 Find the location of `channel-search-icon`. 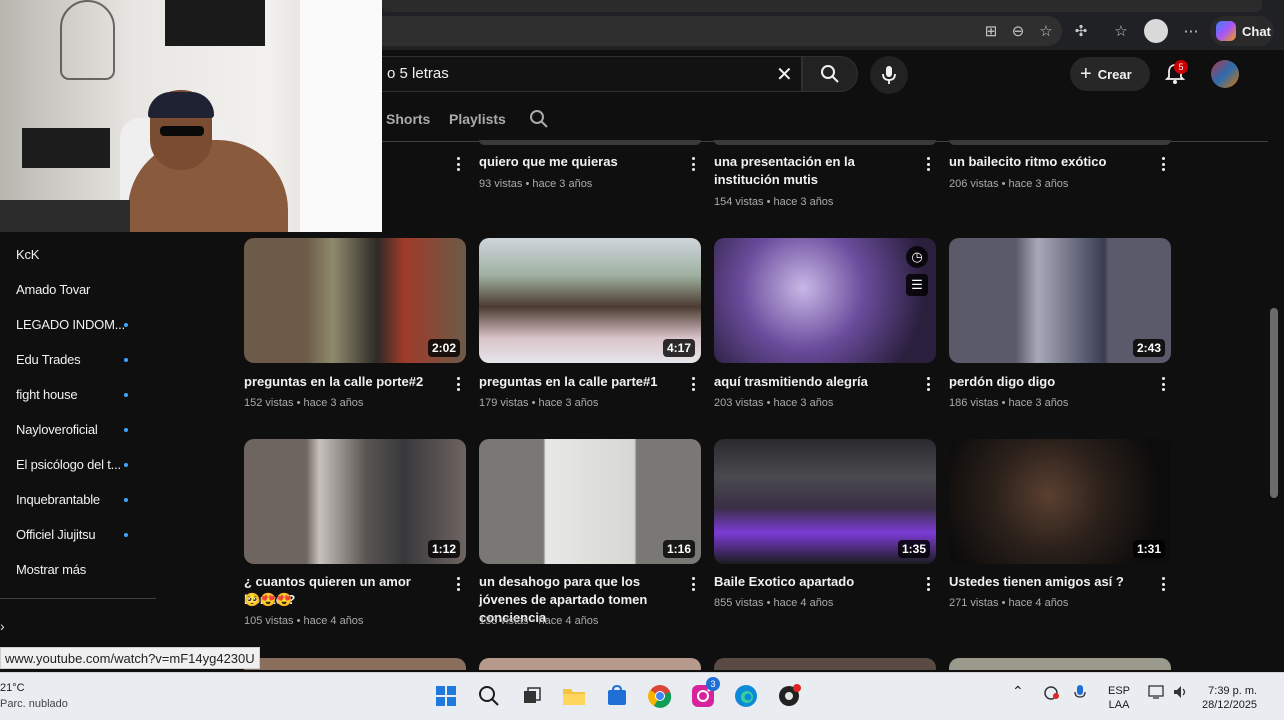

channel-search-icon is located at coordinates (539, 119).